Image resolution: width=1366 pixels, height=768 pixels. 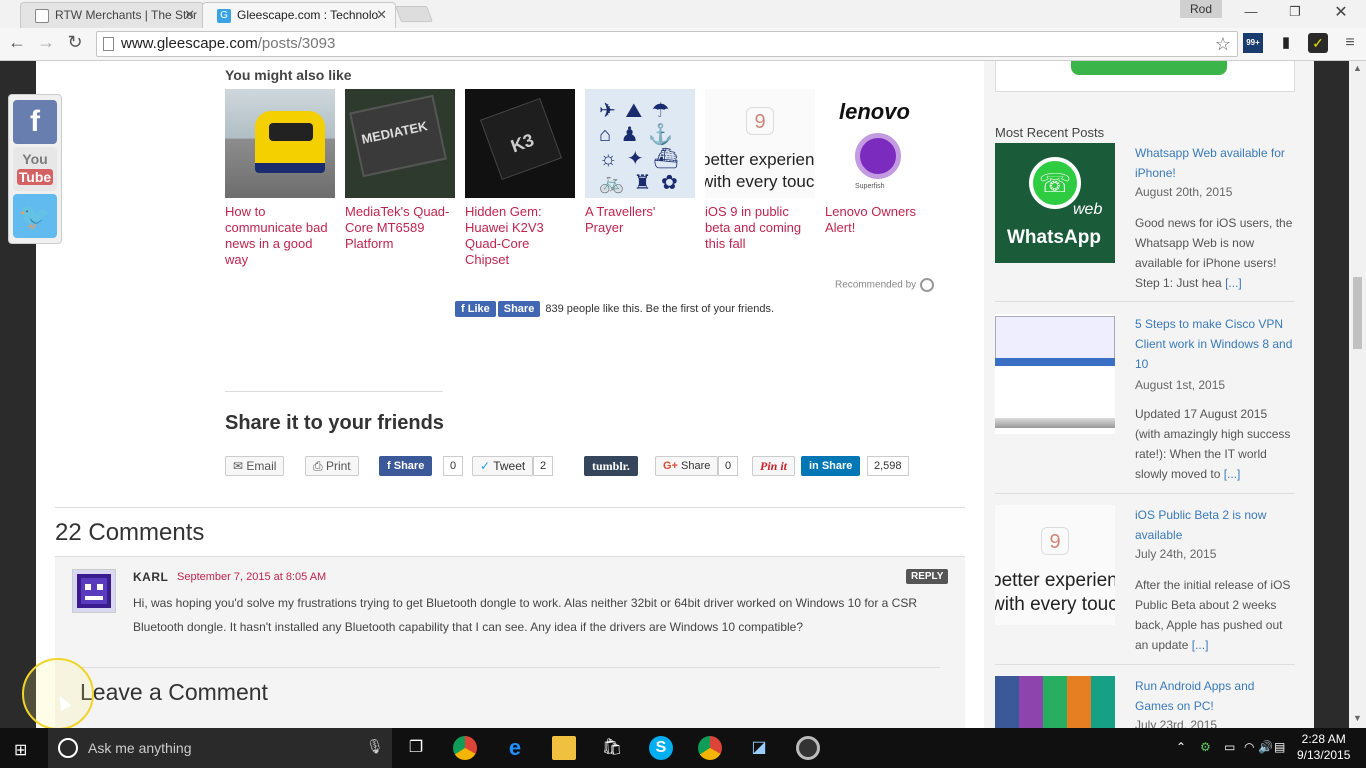 What do you see at coordinates (220, 748) in the screenshot?
I see `cortana-search-box: Ask me anything 🎙` at bounding box center [220, 748].